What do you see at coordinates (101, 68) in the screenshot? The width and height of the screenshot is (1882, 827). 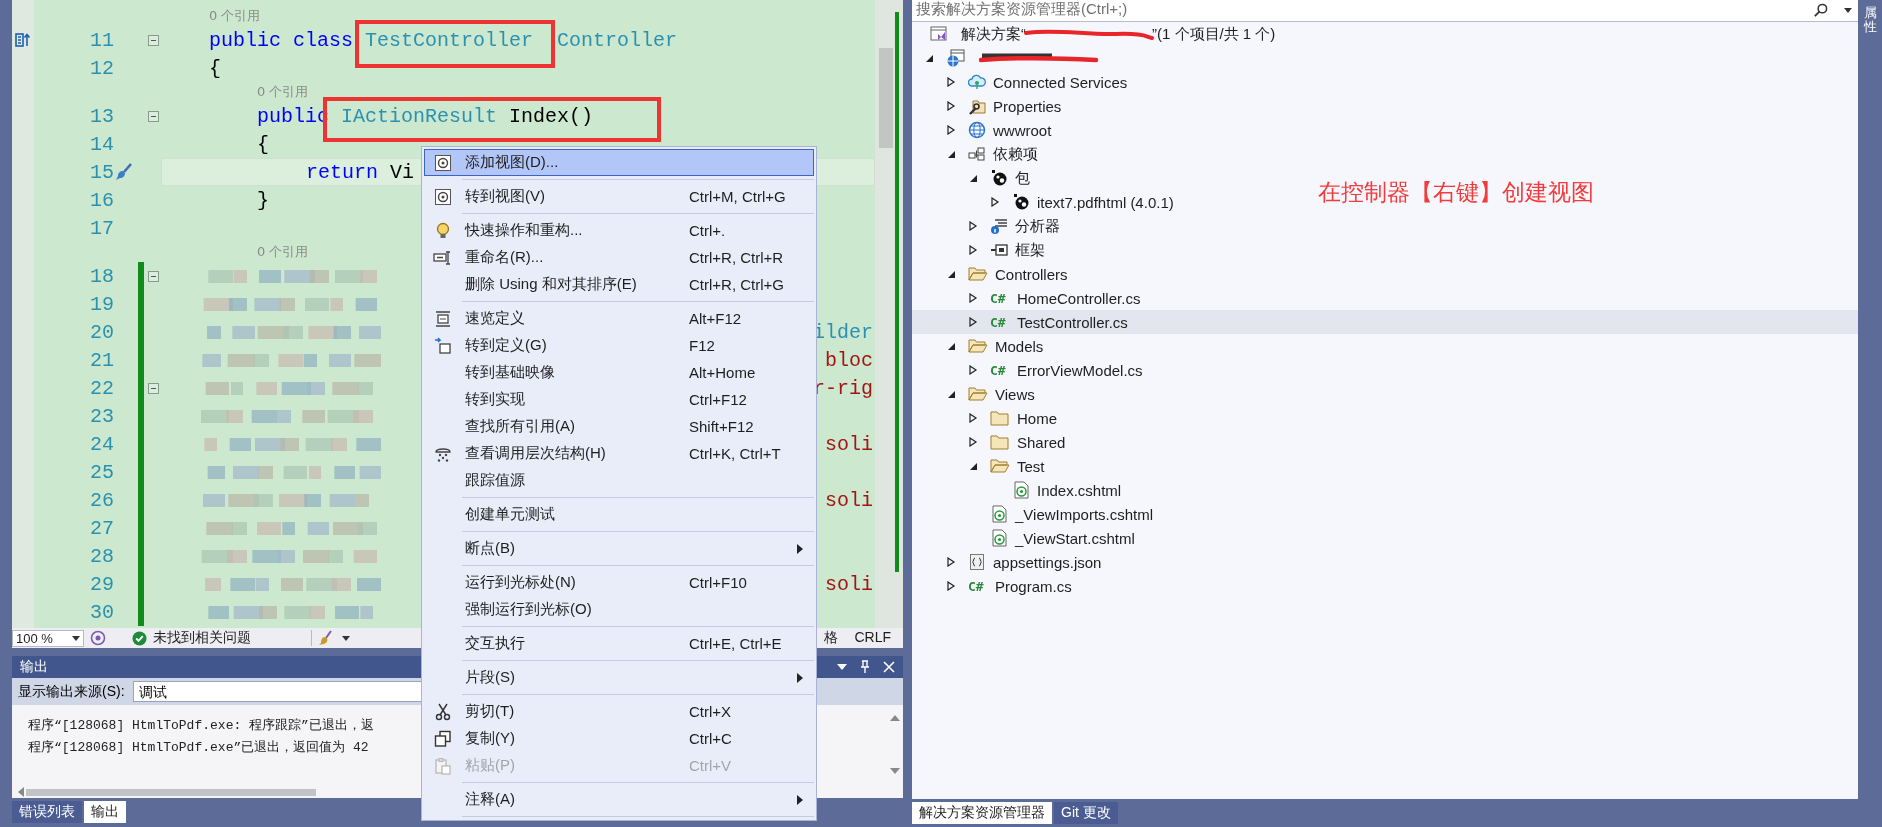 I see `line-number: 12` at bounding box center [101, 68].